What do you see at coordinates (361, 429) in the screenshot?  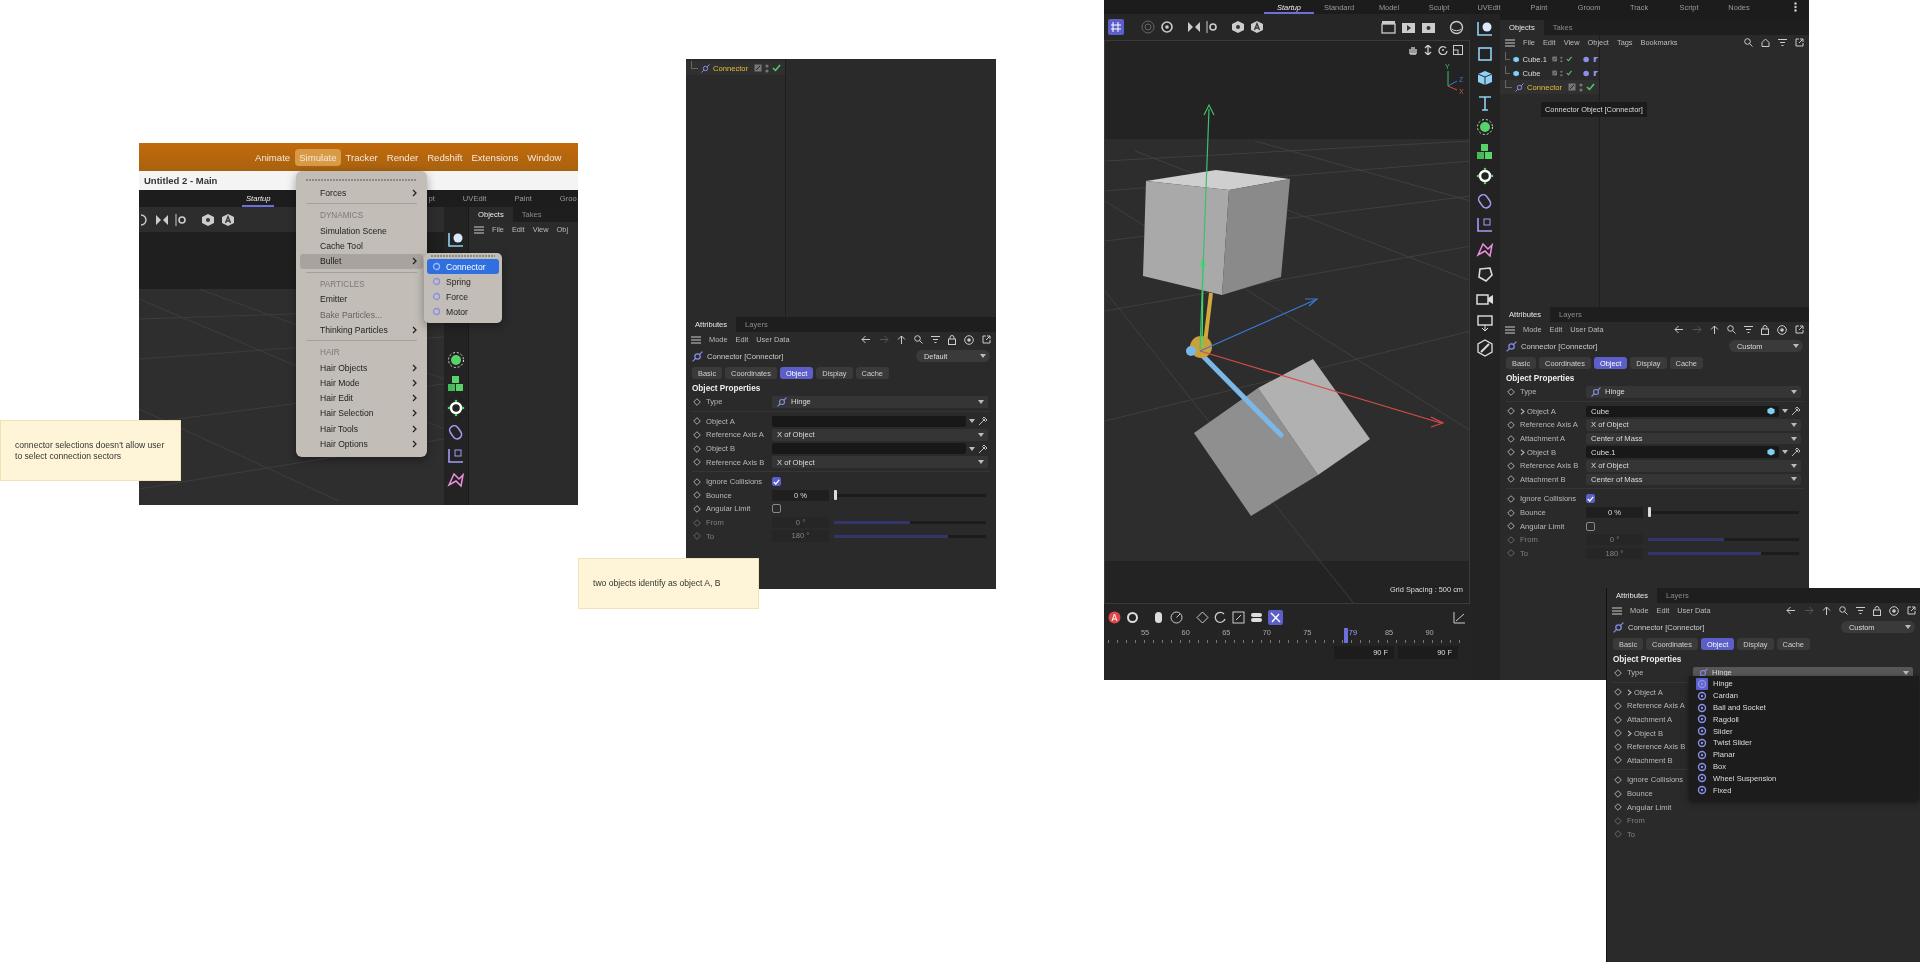 I see `menu-item: Hair Tools` at bounding box center [361, 429].